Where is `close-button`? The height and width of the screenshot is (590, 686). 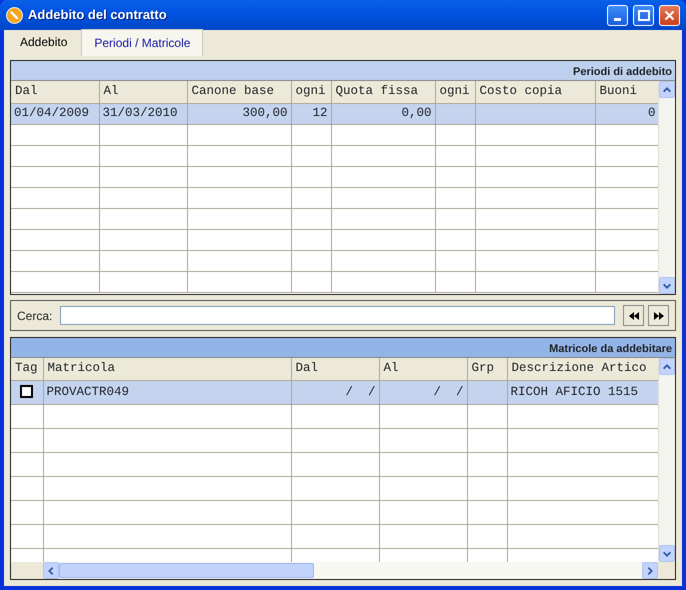
close-button is located at coordinates (669, 15).